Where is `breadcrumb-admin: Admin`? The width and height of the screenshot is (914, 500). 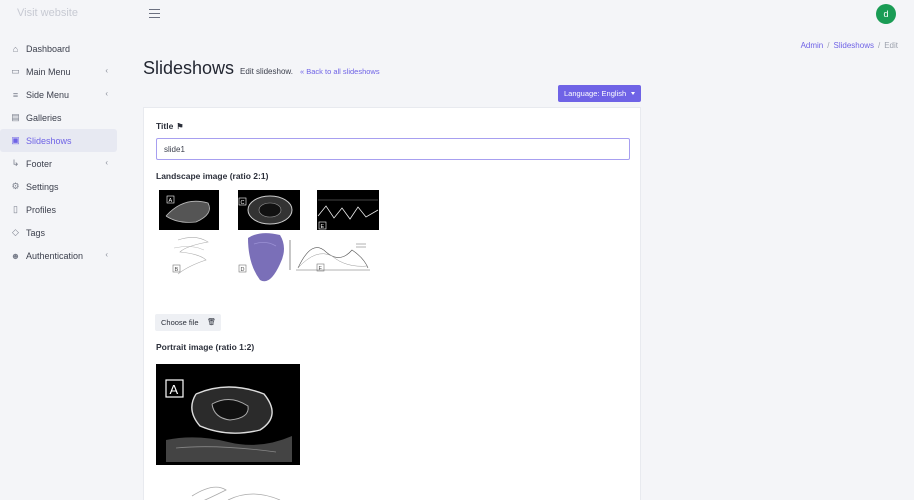
breadcrumb-admin: Admin is located at coordinates (812, 45).